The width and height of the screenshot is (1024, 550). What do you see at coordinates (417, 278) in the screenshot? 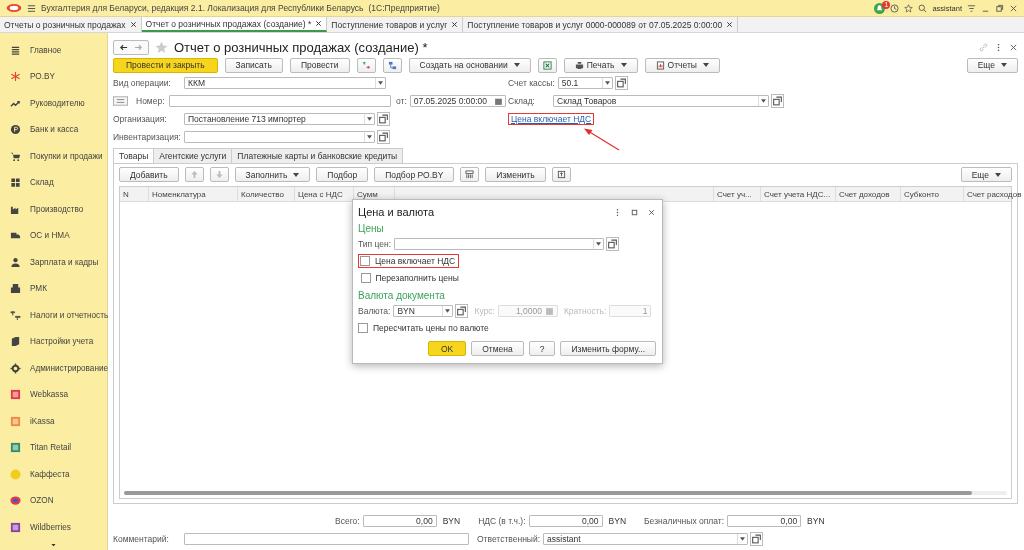
I see `checkbox-label: Перезаполнить цены` at bounding box center [417, 278].